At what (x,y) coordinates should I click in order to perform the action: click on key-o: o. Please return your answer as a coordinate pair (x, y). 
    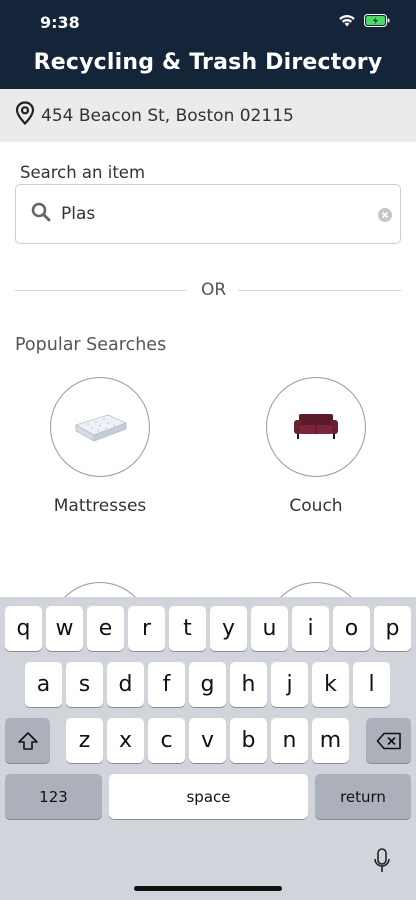
    Looking at the image, I should click on (351, 628).